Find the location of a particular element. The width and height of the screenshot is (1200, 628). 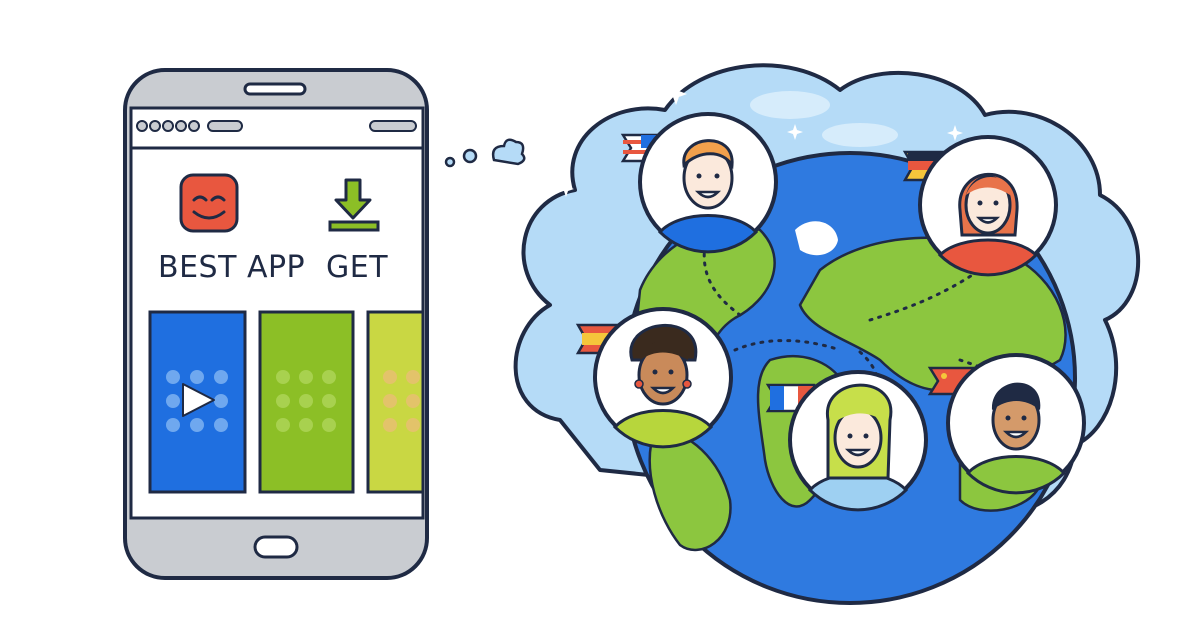

smiley-face-icon is located at coordinates (209, 203).